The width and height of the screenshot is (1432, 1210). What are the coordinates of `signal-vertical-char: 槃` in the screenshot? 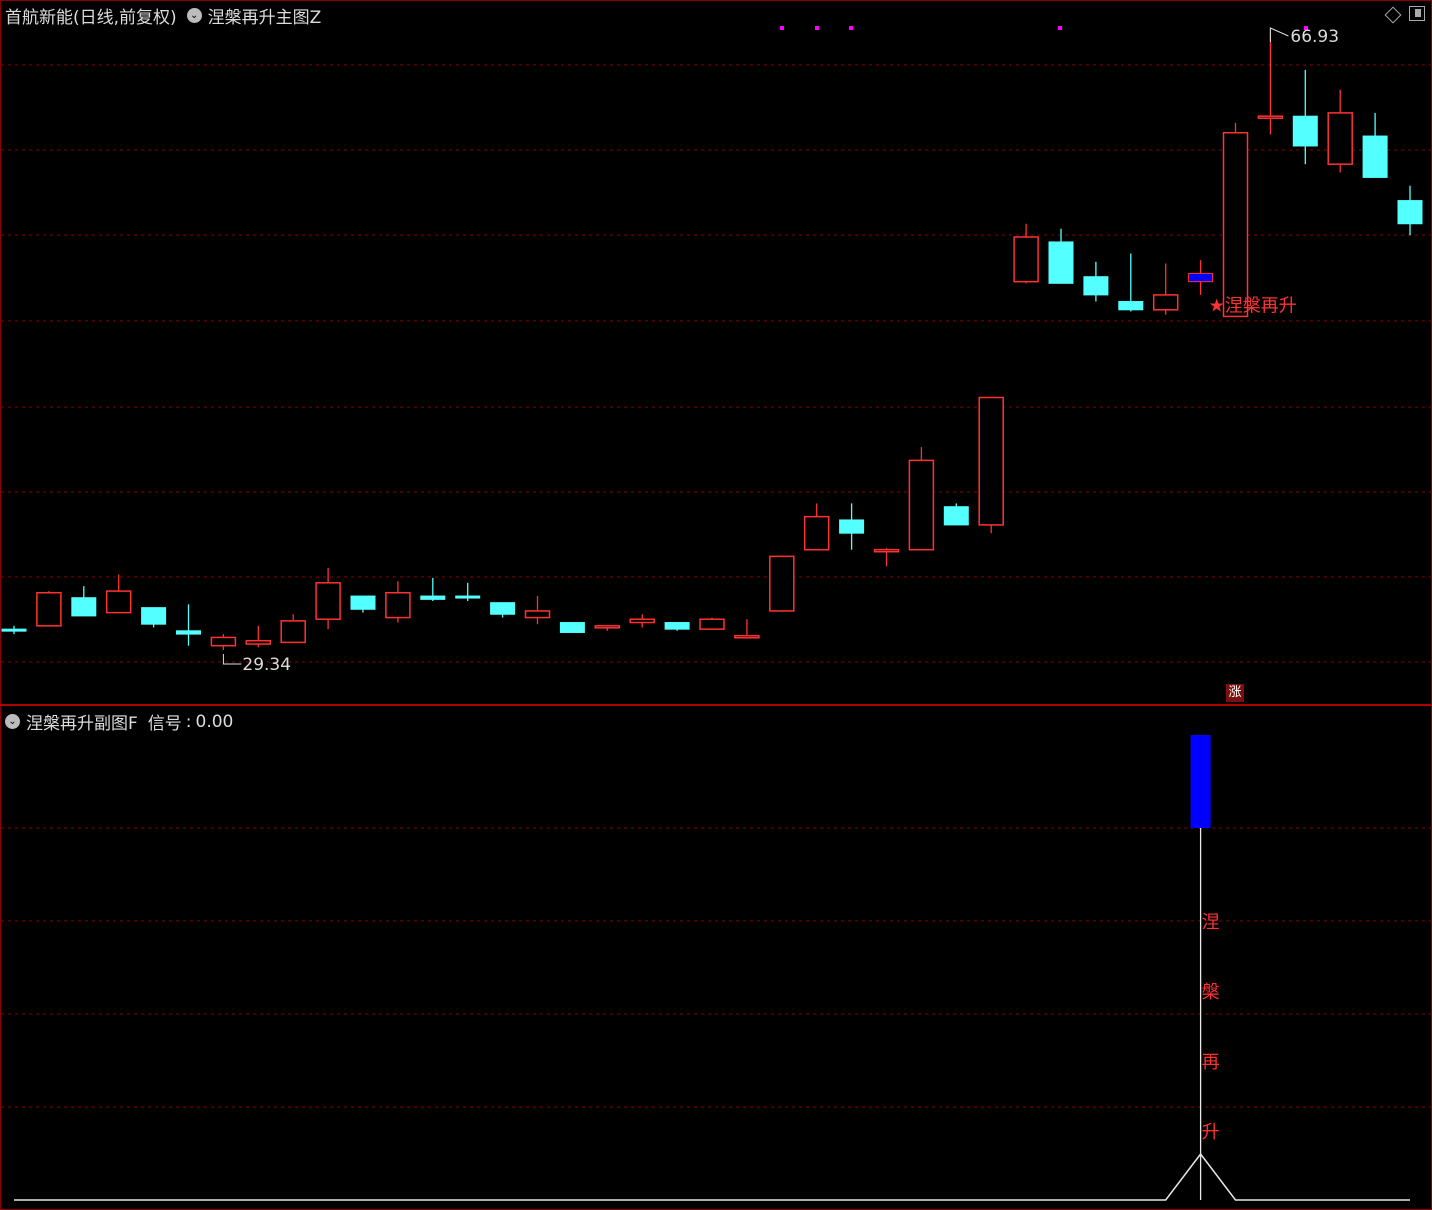 It's located at (1211, 992).